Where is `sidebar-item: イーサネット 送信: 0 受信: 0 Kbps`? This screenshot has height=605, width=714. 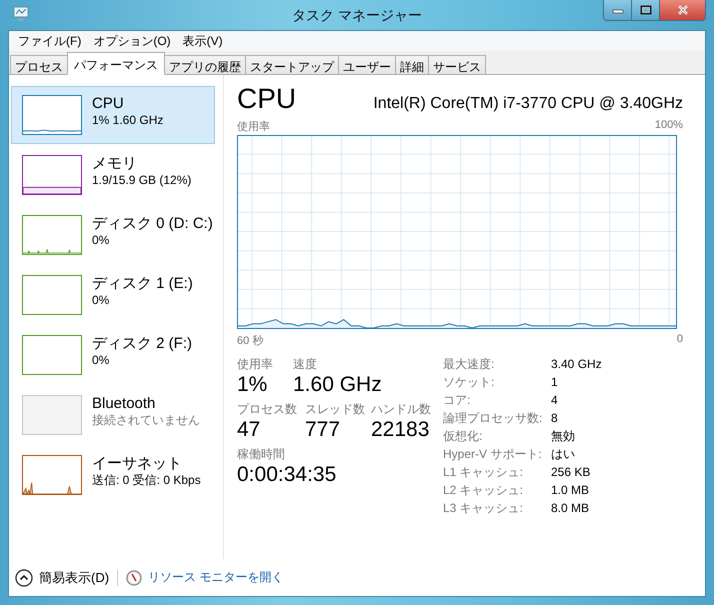 sidebar-item: イーサネット 送信: 0 受信: 0 Kbps is located at coordinates (113, 475).